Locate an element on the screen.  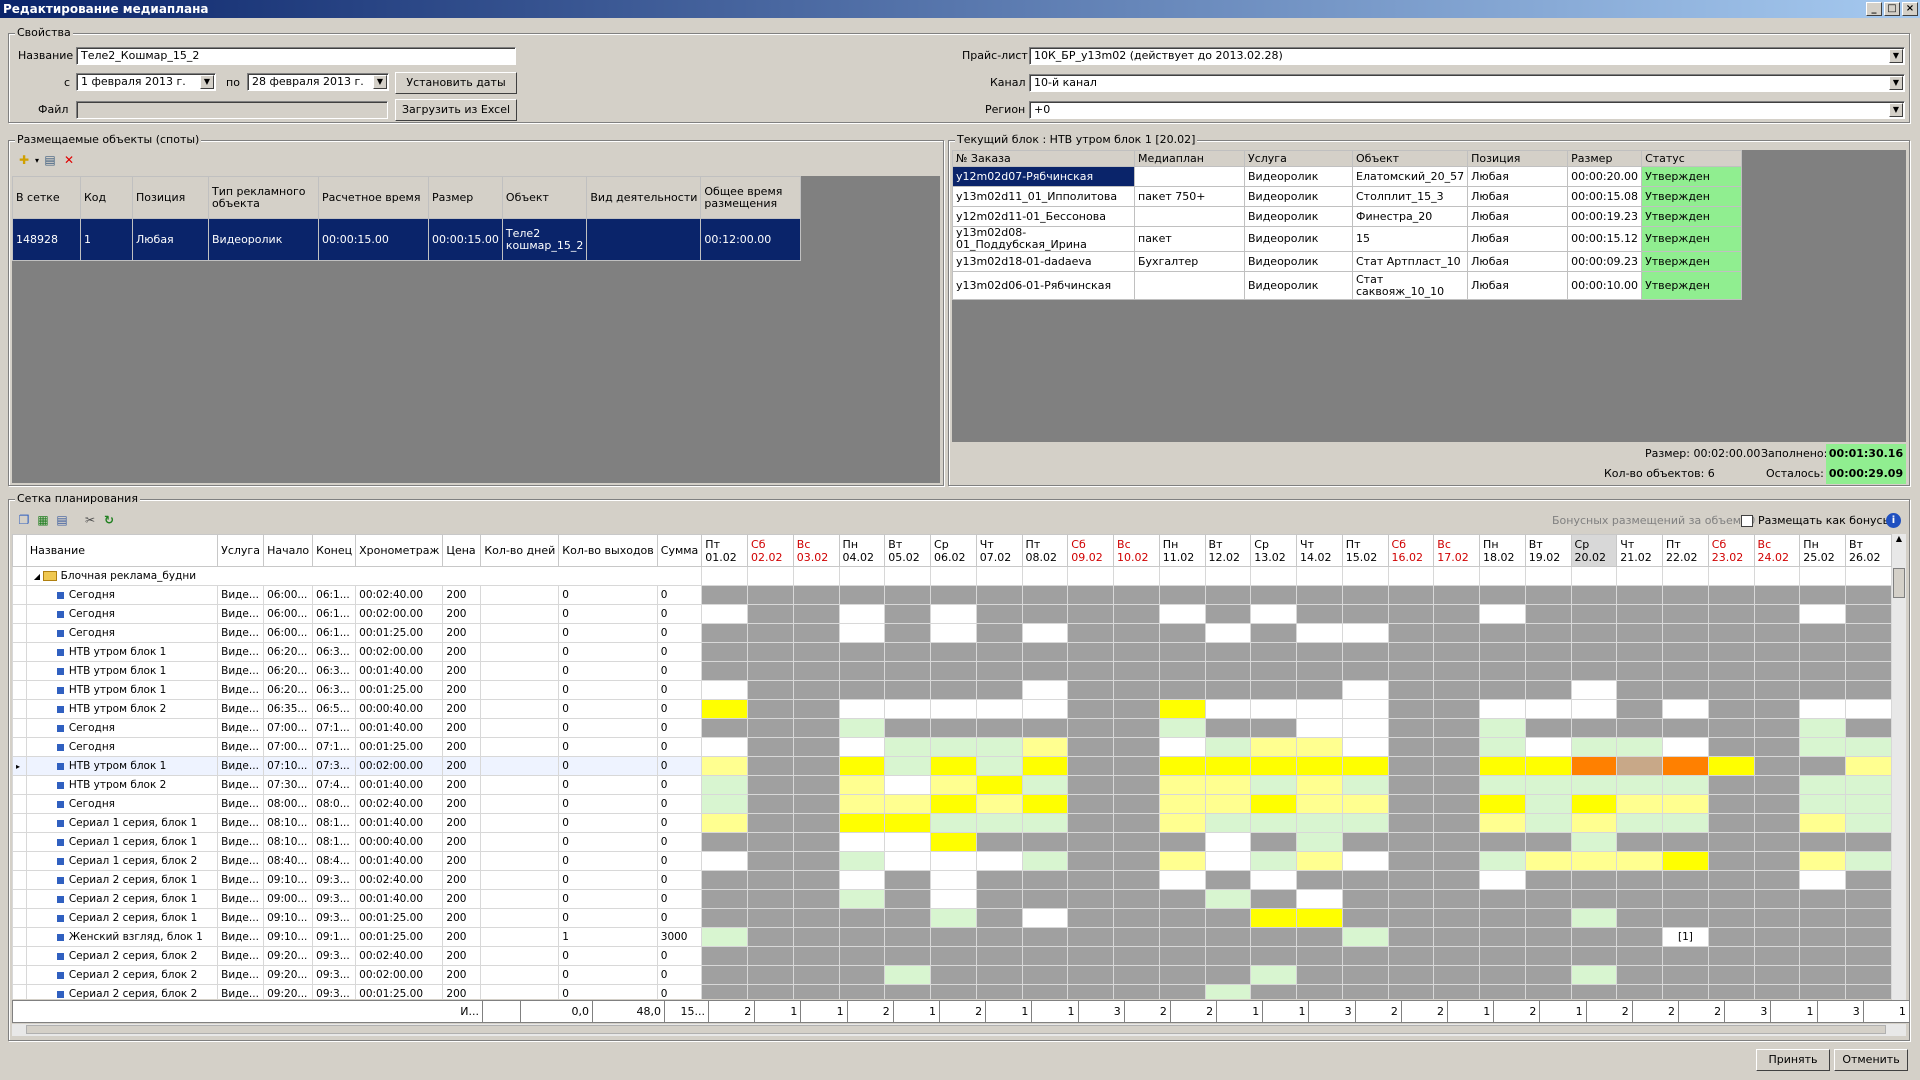
scroll-up-icon: ▲ is located at coordinates (1899, 541).